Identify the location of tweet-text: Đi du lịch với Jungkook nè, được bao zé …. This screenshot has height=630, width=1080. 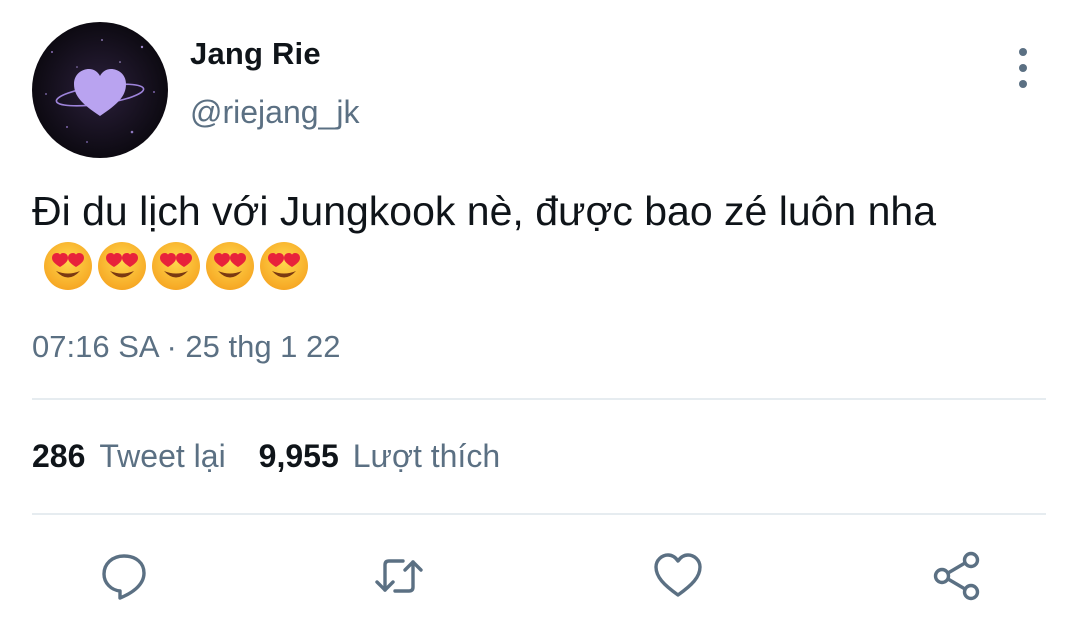
(484, 211).